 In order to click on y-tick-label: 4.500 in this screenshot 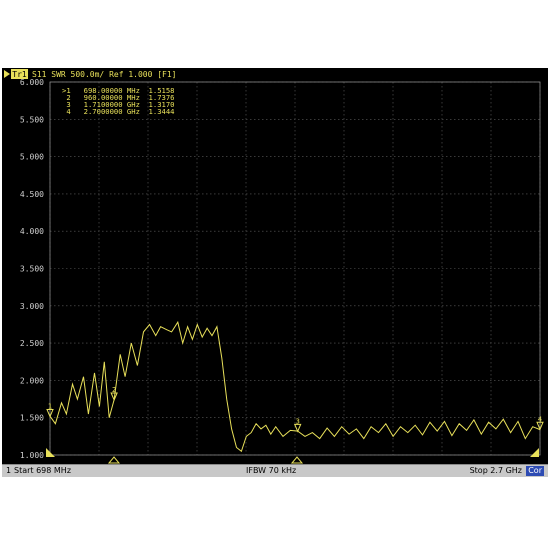, I will do `click(32, 194)`.